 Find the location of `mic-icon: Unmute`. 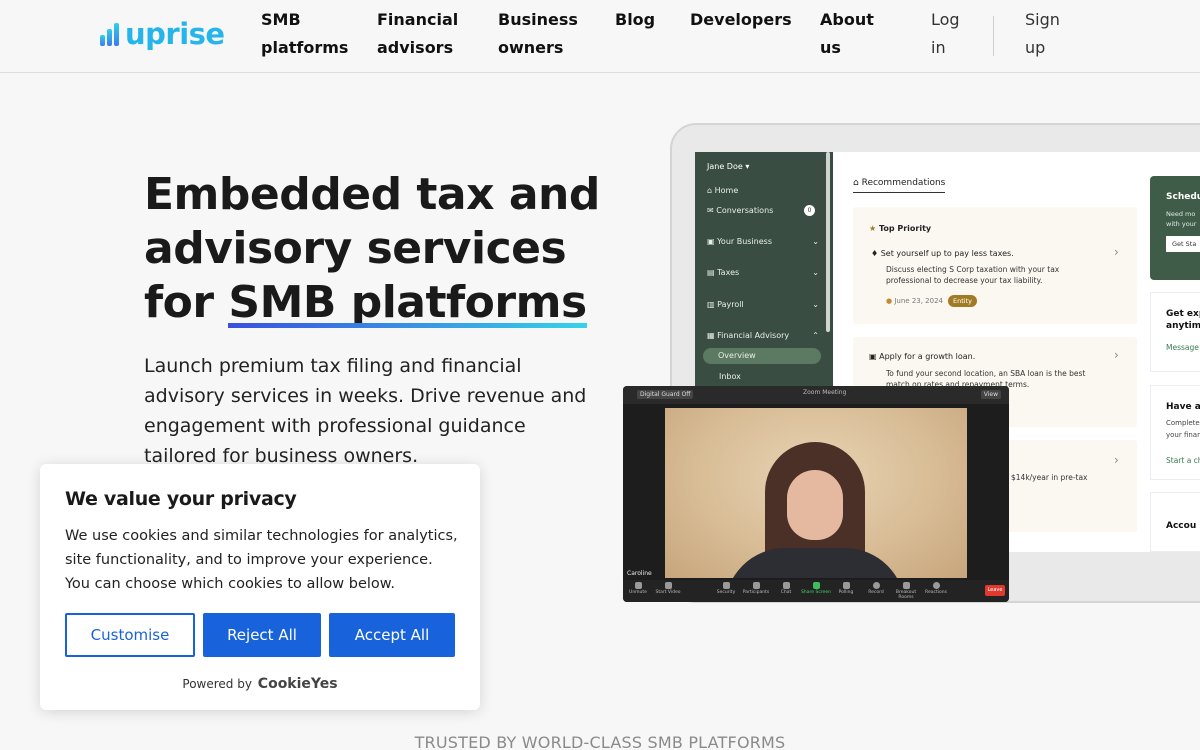

mic-icon: Unmute is located at coordinates (638, 588).